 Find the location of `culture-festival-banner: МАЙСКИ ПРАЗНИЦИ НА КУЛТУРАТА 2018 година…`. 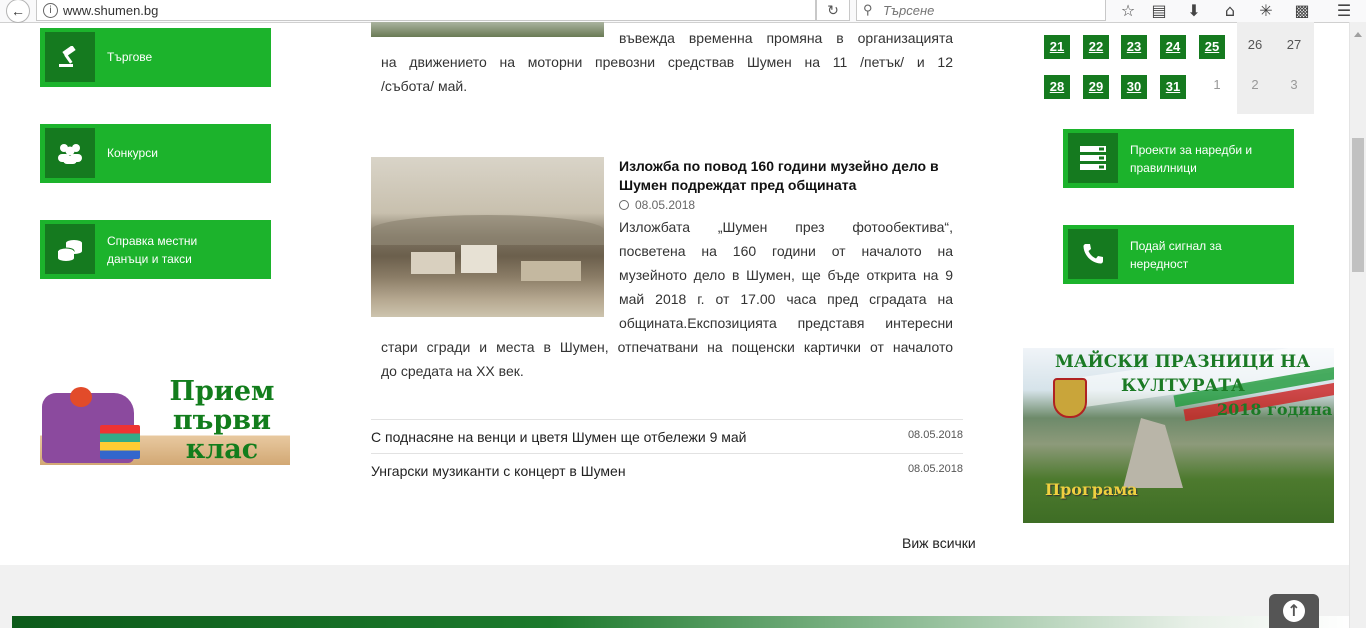

culture-festival-banner: МАЙСКИ ПРАЗНИЦИ НА КУЛТУРАТА 2018 година… is located at coordinates (1178, 435).